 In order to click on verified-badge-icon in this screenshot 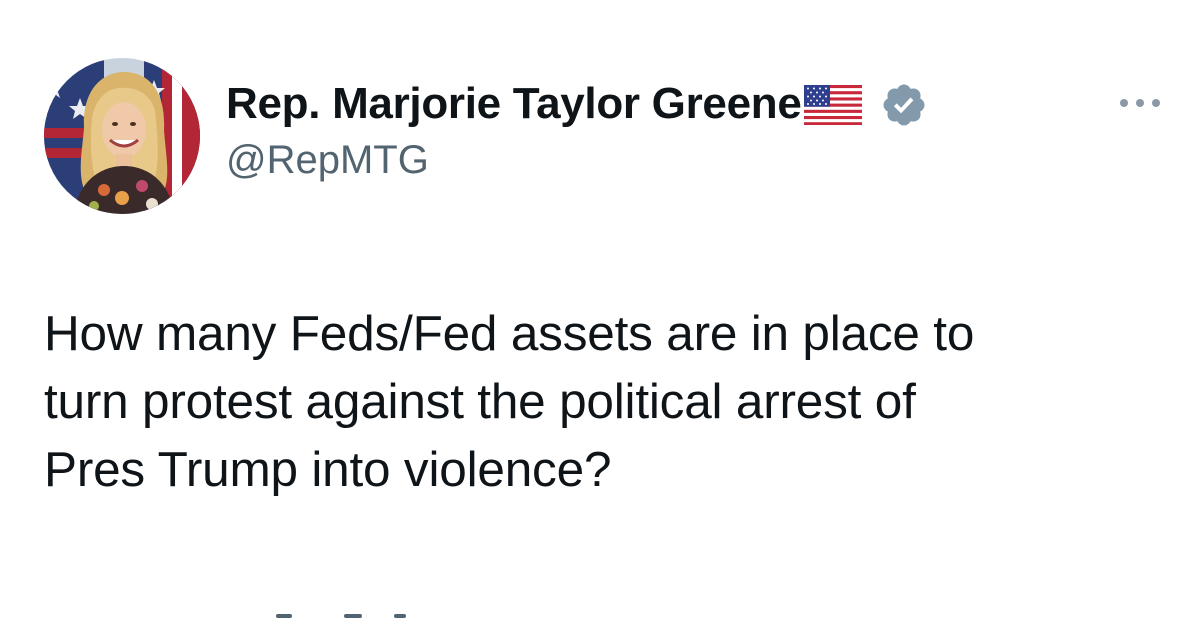, I will do `click(904, 105)`.